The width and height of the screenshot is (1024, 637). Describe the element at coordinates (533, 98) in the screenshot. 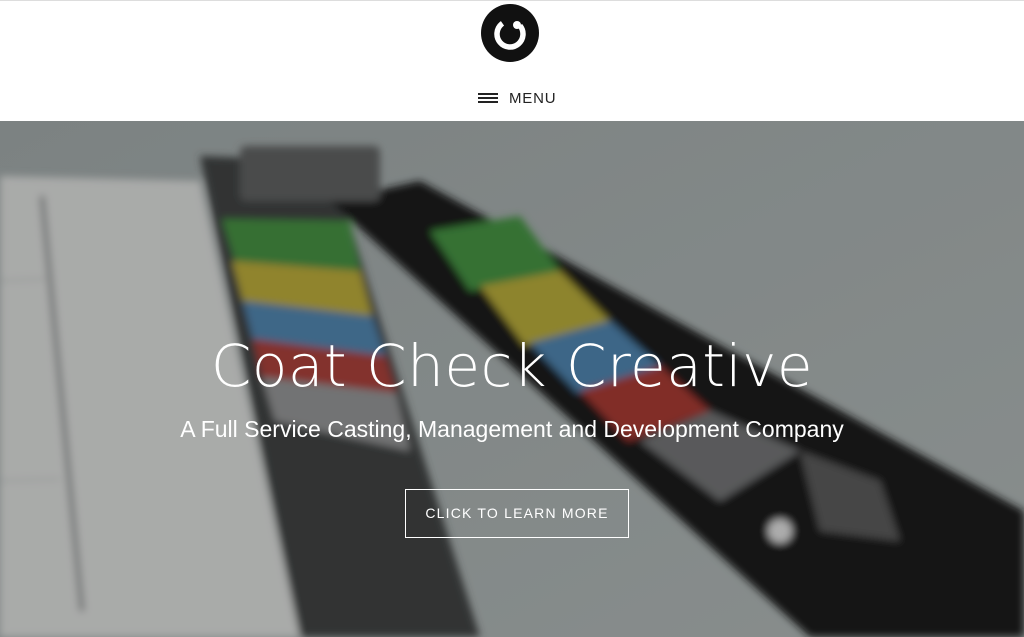

I see `menu-label: MENU` at that location.